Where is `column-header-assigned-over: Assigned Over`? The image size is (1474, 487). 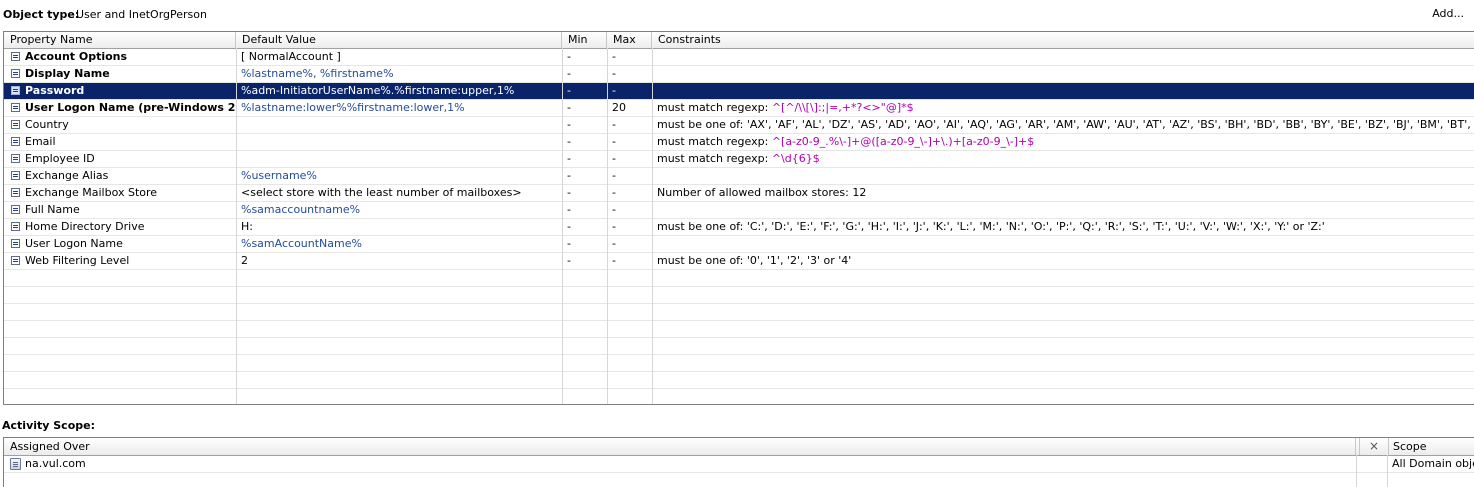 column-header-assigned-over: Assigned Over is located at coordinates (680, 446).